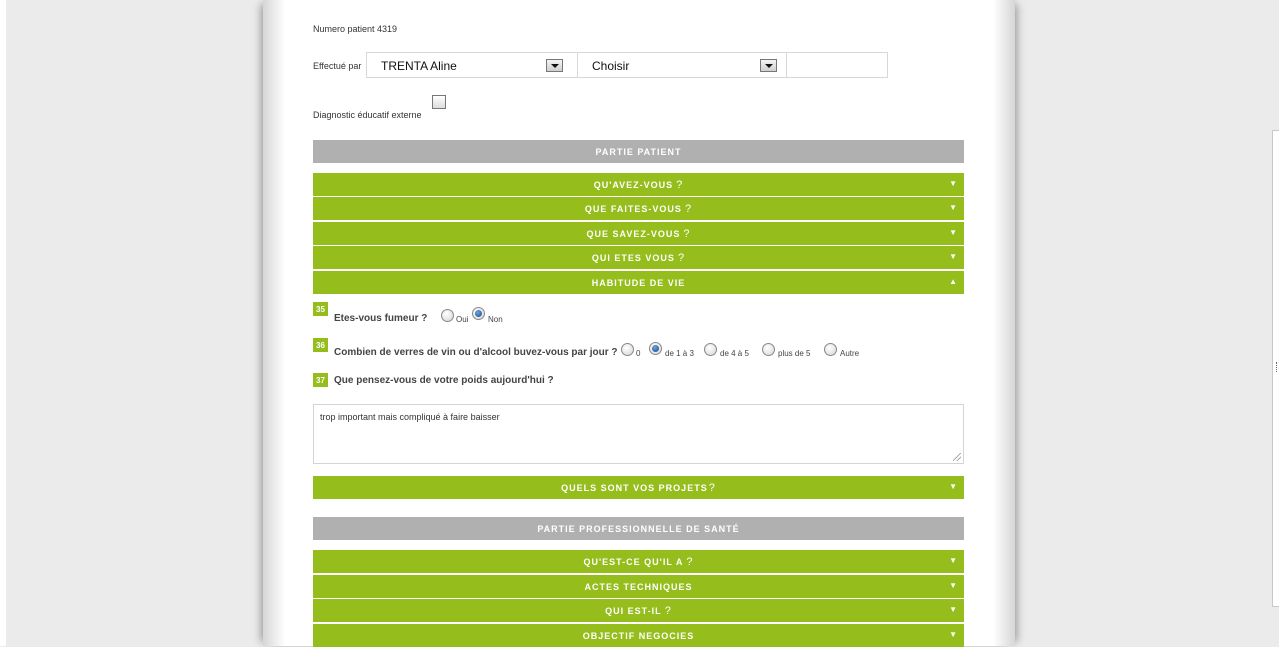  I want to click on accordion-title: QUELS SONT VOS PROJETS, so click(634, 487).